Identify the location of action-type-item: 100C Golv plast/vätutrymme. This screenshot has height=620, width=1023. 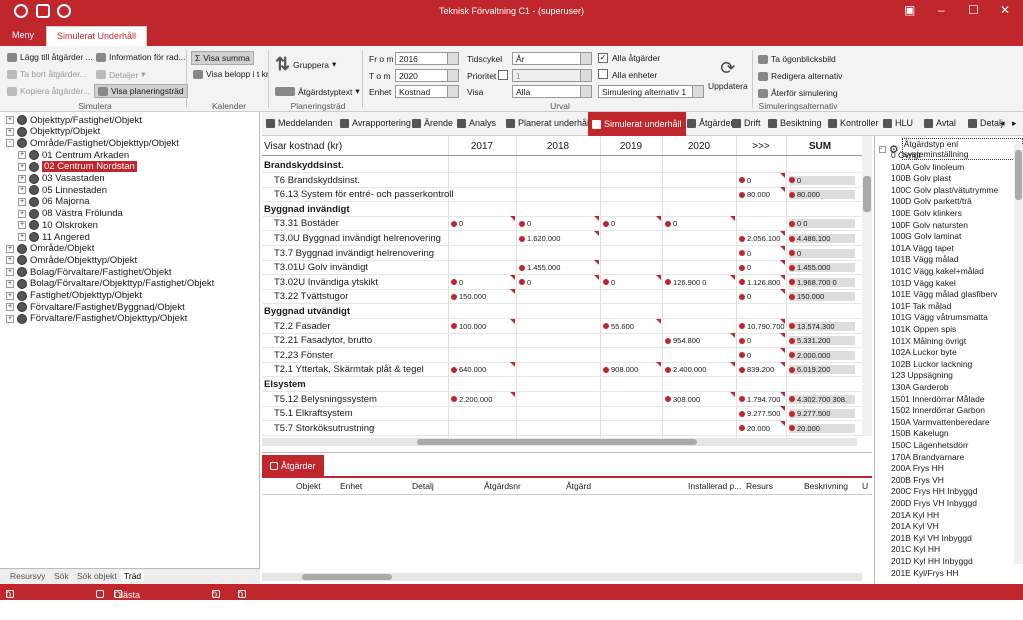
(944, 190).